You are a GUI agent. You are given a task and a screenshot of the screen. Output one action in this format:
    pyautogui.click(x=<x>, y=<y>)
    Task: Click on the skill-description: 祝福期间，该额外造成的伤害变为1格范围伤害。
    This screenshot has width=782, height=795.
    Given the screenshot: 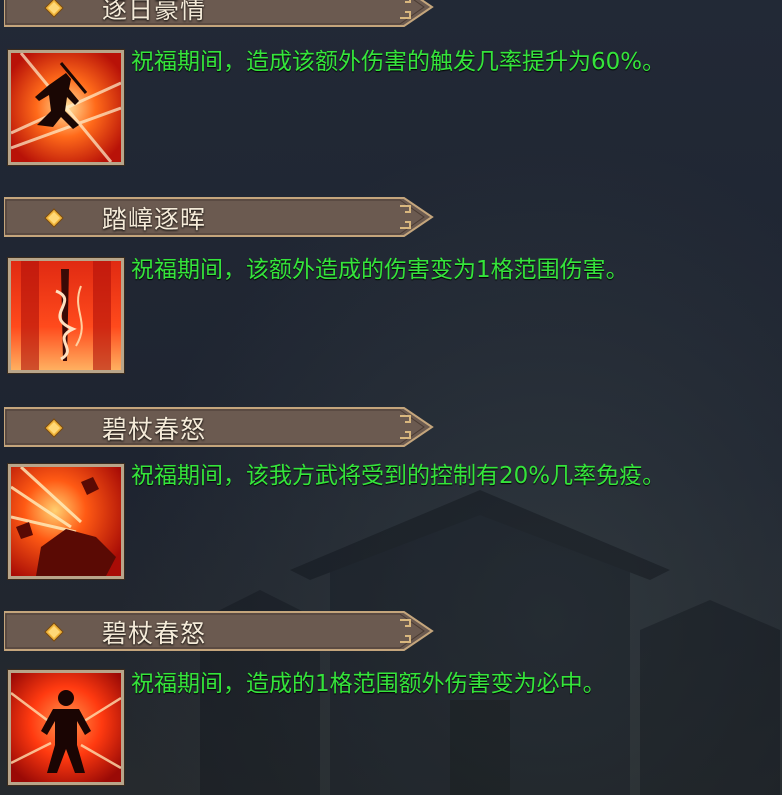 What is the action you would take?
    pyautogui.click(x=380, y=270)
    